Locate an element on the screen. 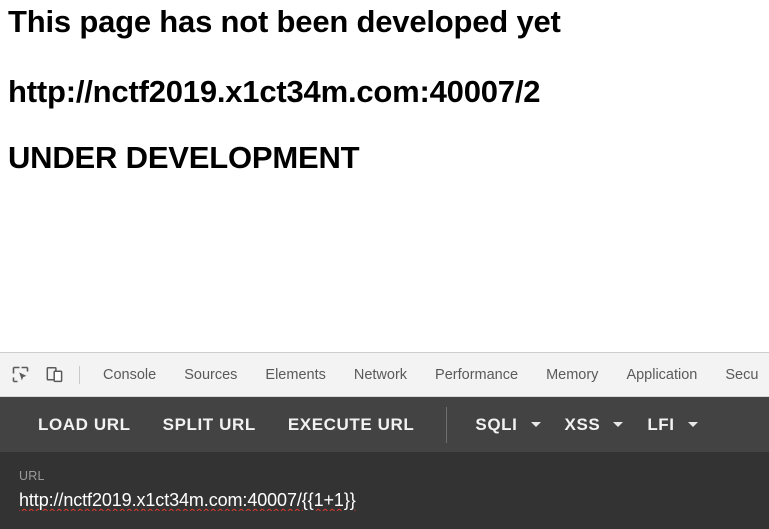  lfi-menu-button: LFI is located at coordinates (672, 425).